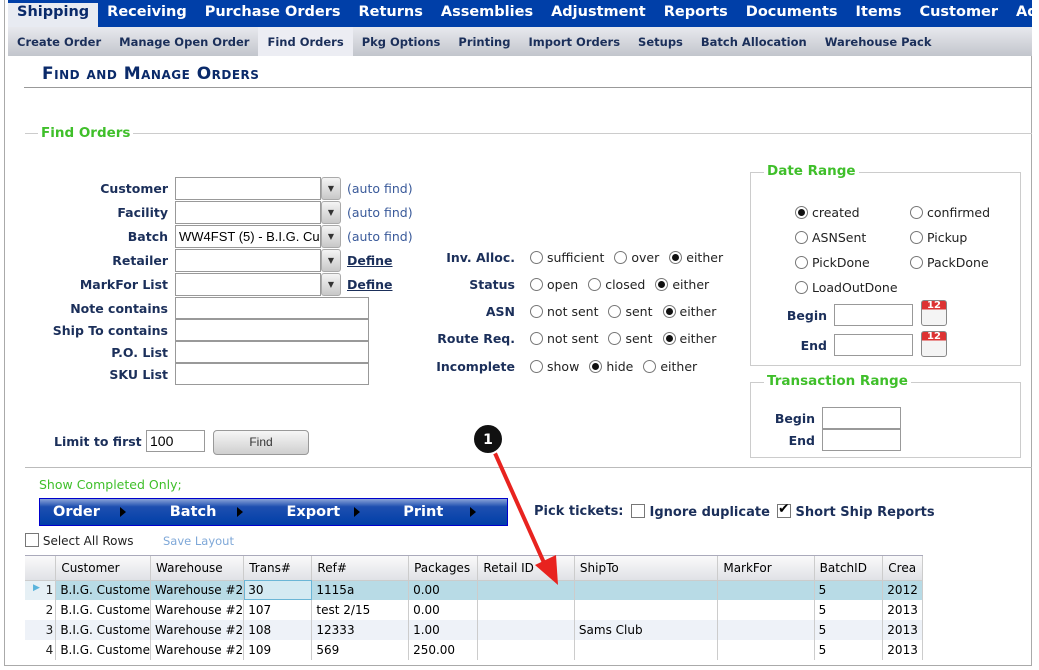 Image resolution: width=1039 pixels, height=670 pixels. I want to click on date-end-input, so click(873, 345).